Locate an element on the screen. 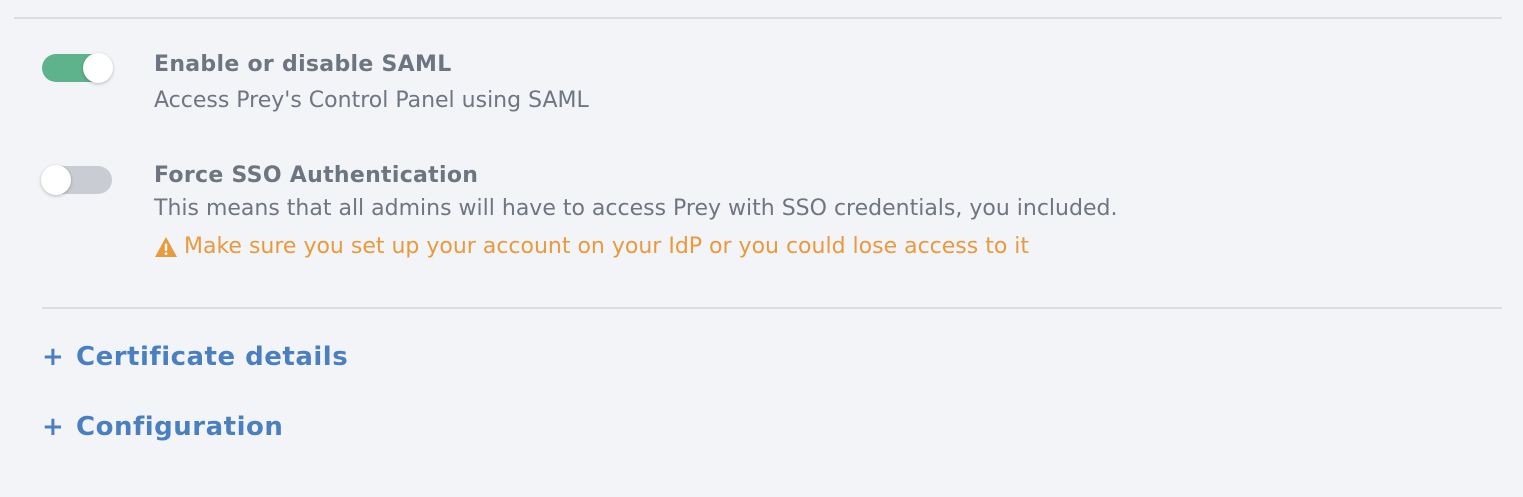 This screenshot has width=1523, height=497. configuration-toggle: + Configuration is located at coordinates (162, 427).